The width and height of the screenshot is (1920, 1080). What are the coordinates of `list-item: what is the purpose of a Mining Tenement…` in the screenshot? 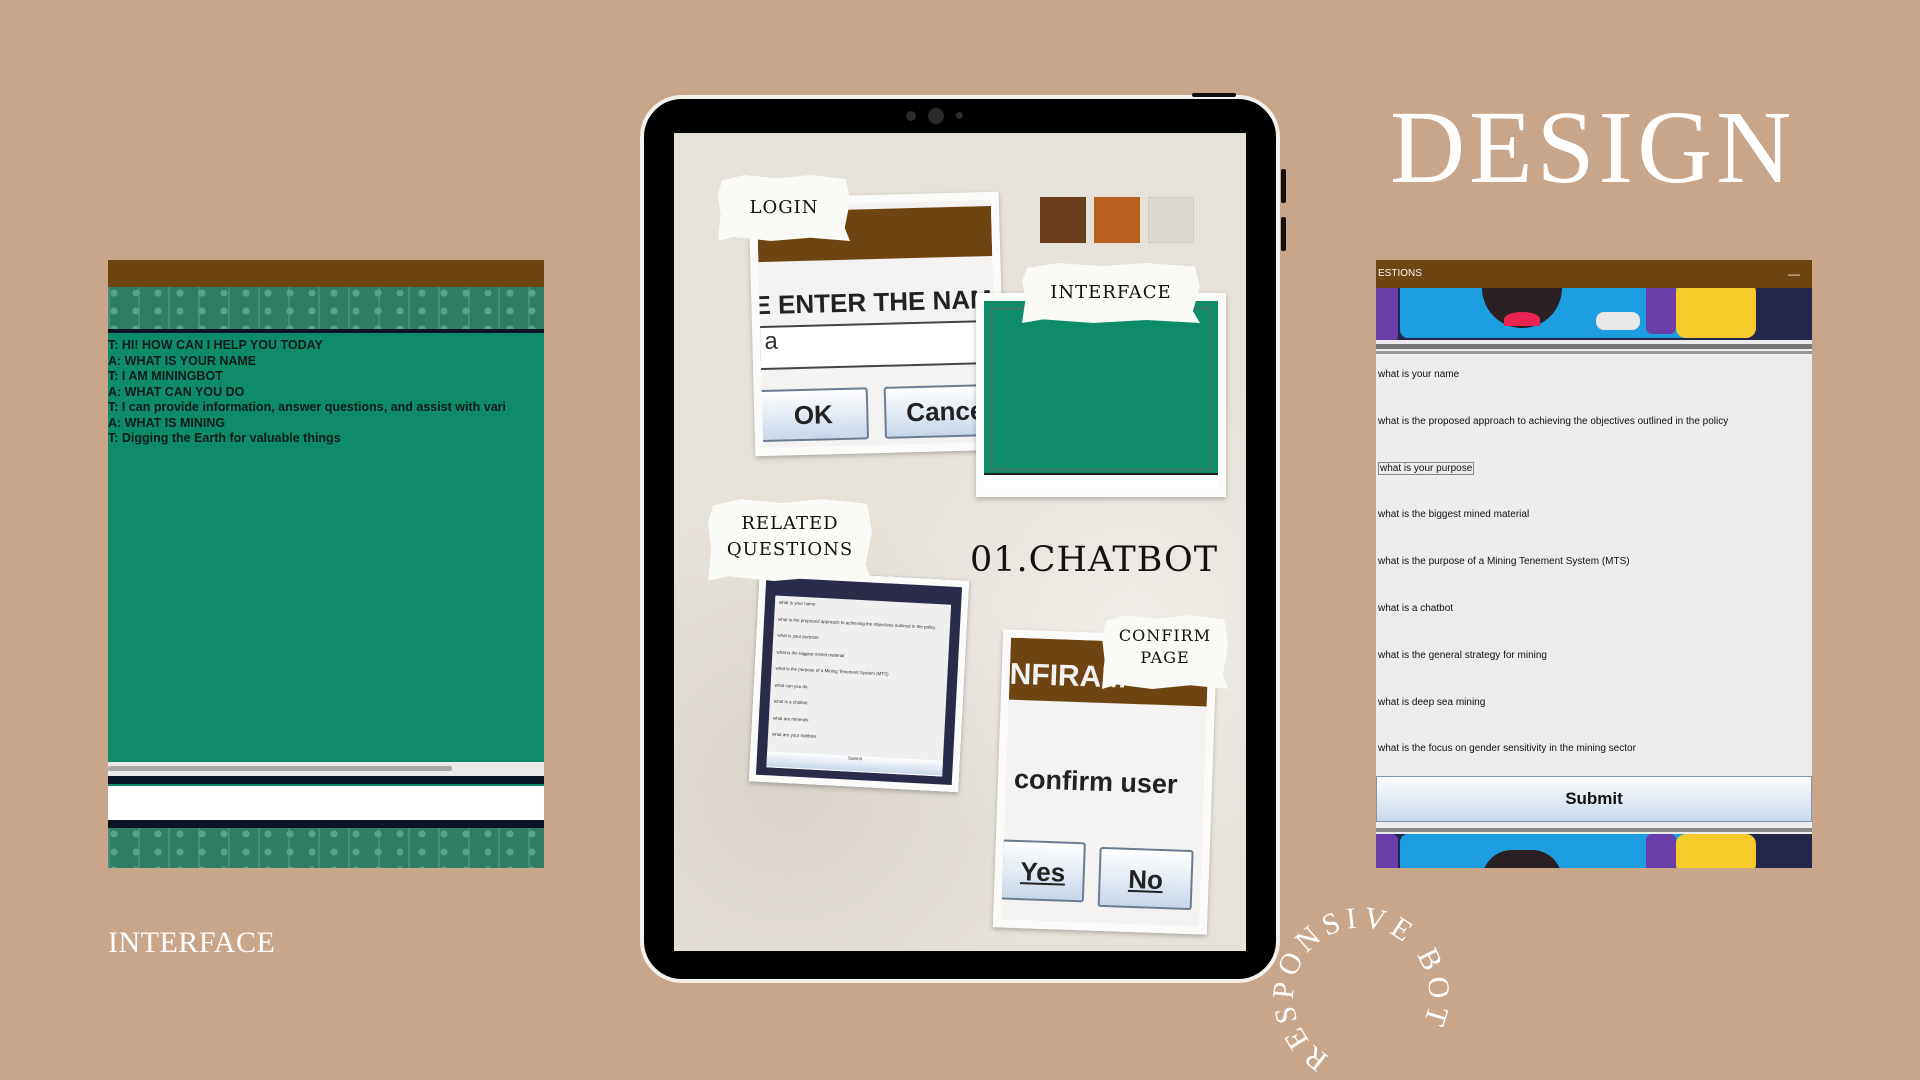 It's located at (1595, 578).